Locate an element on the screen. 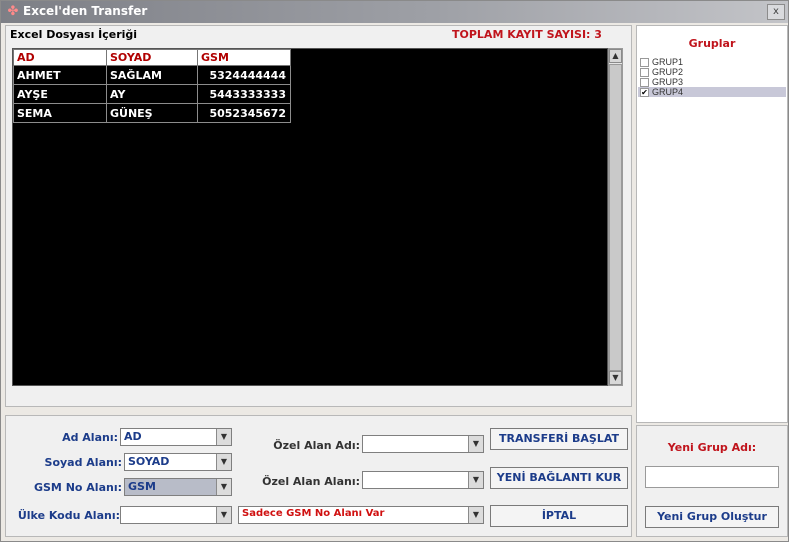 The height and width of the screenshot is (542, 789). scroll-thumb is located at coordinates (615, 217).